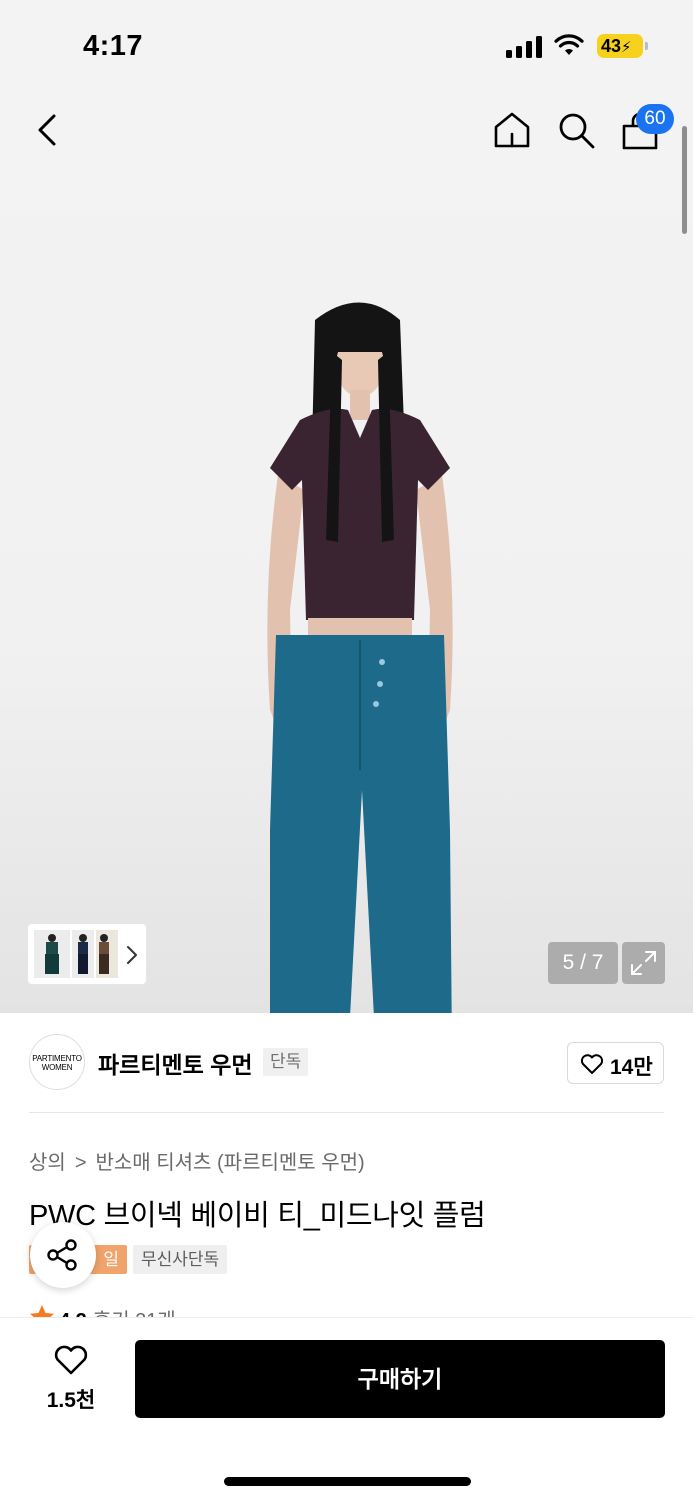 This screenshot has width=693, height=1500. I want to click on battery-indicator: 43⚡, so click(620, 46).